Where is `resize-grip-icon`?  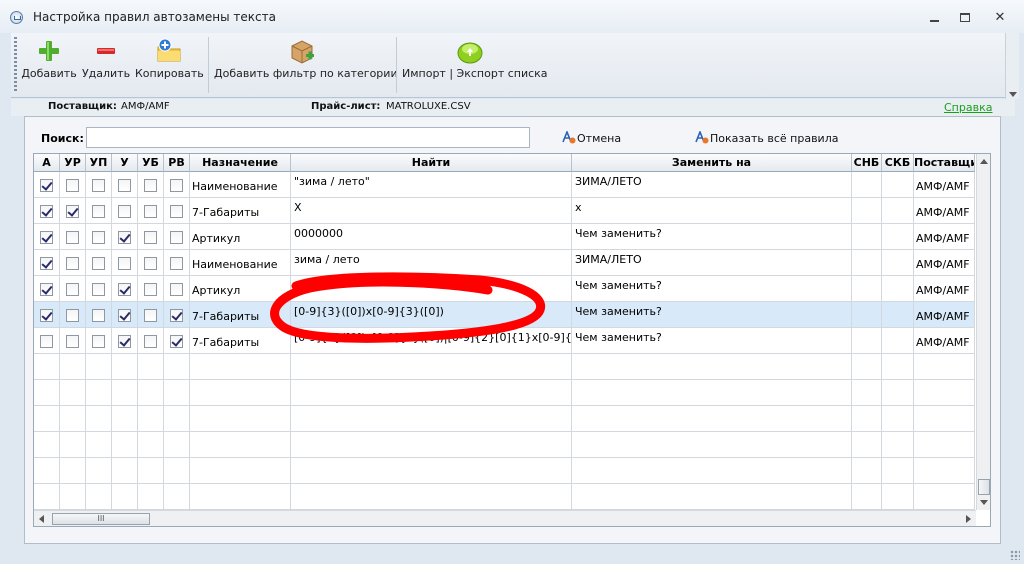 resize-grip-icon is located at coordinates (1015, 555).